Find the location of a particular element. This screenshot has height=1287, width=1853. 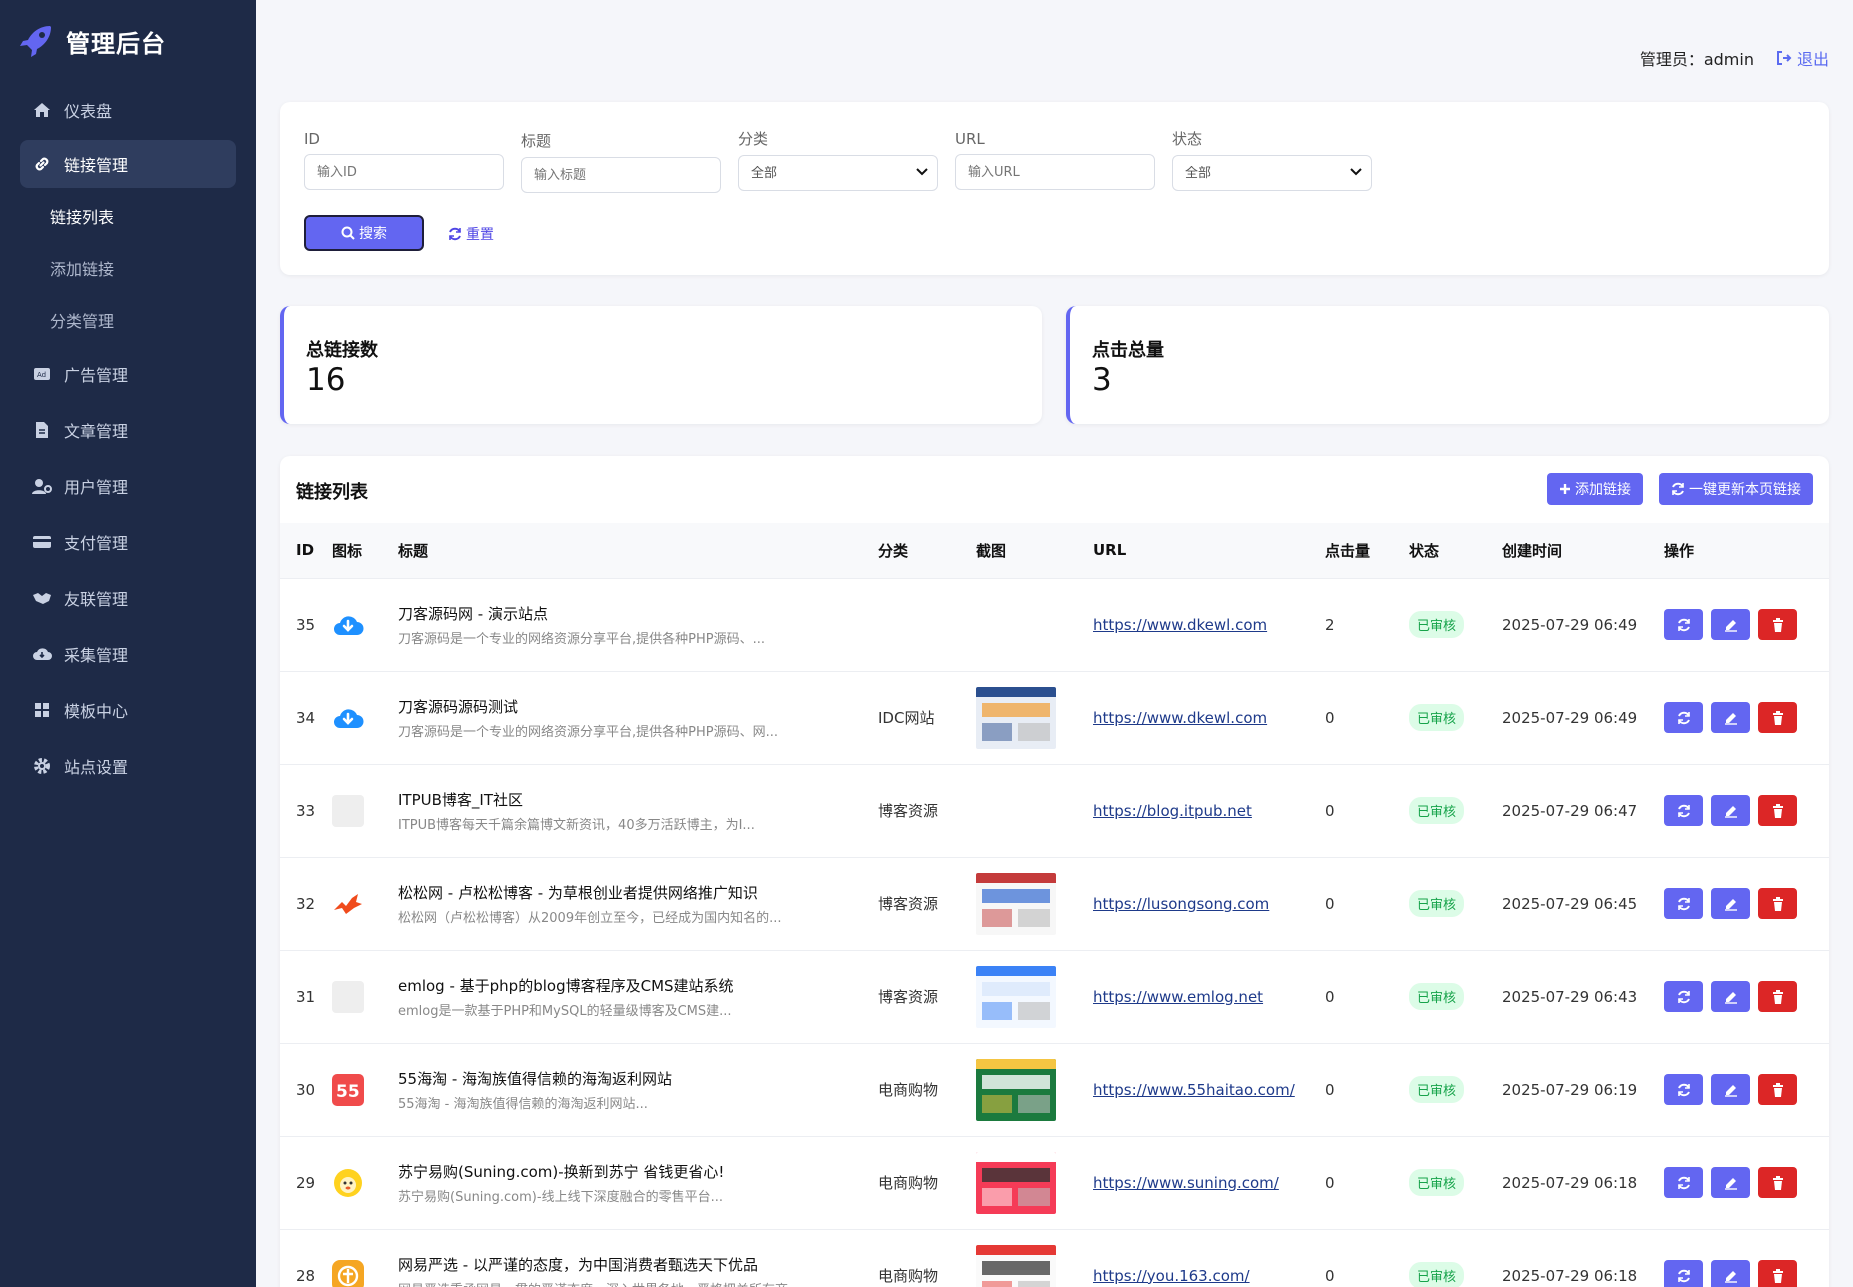

sidebar-item-dashboard: 仪表盘 is located at coordinates (128, 110).